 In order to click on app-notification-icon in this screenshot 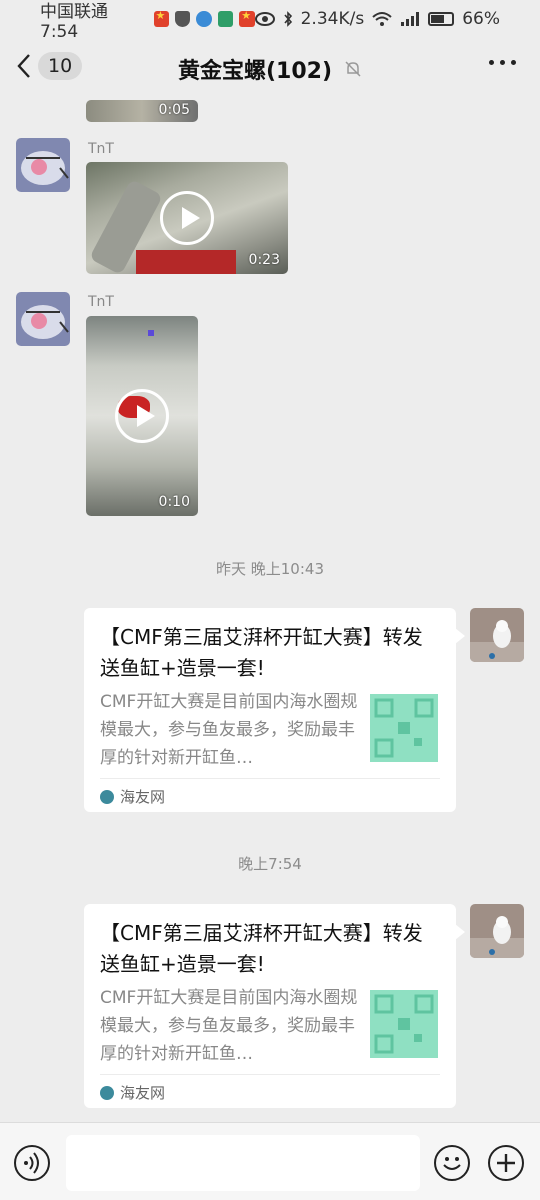, I will do `click(225, 19)`.